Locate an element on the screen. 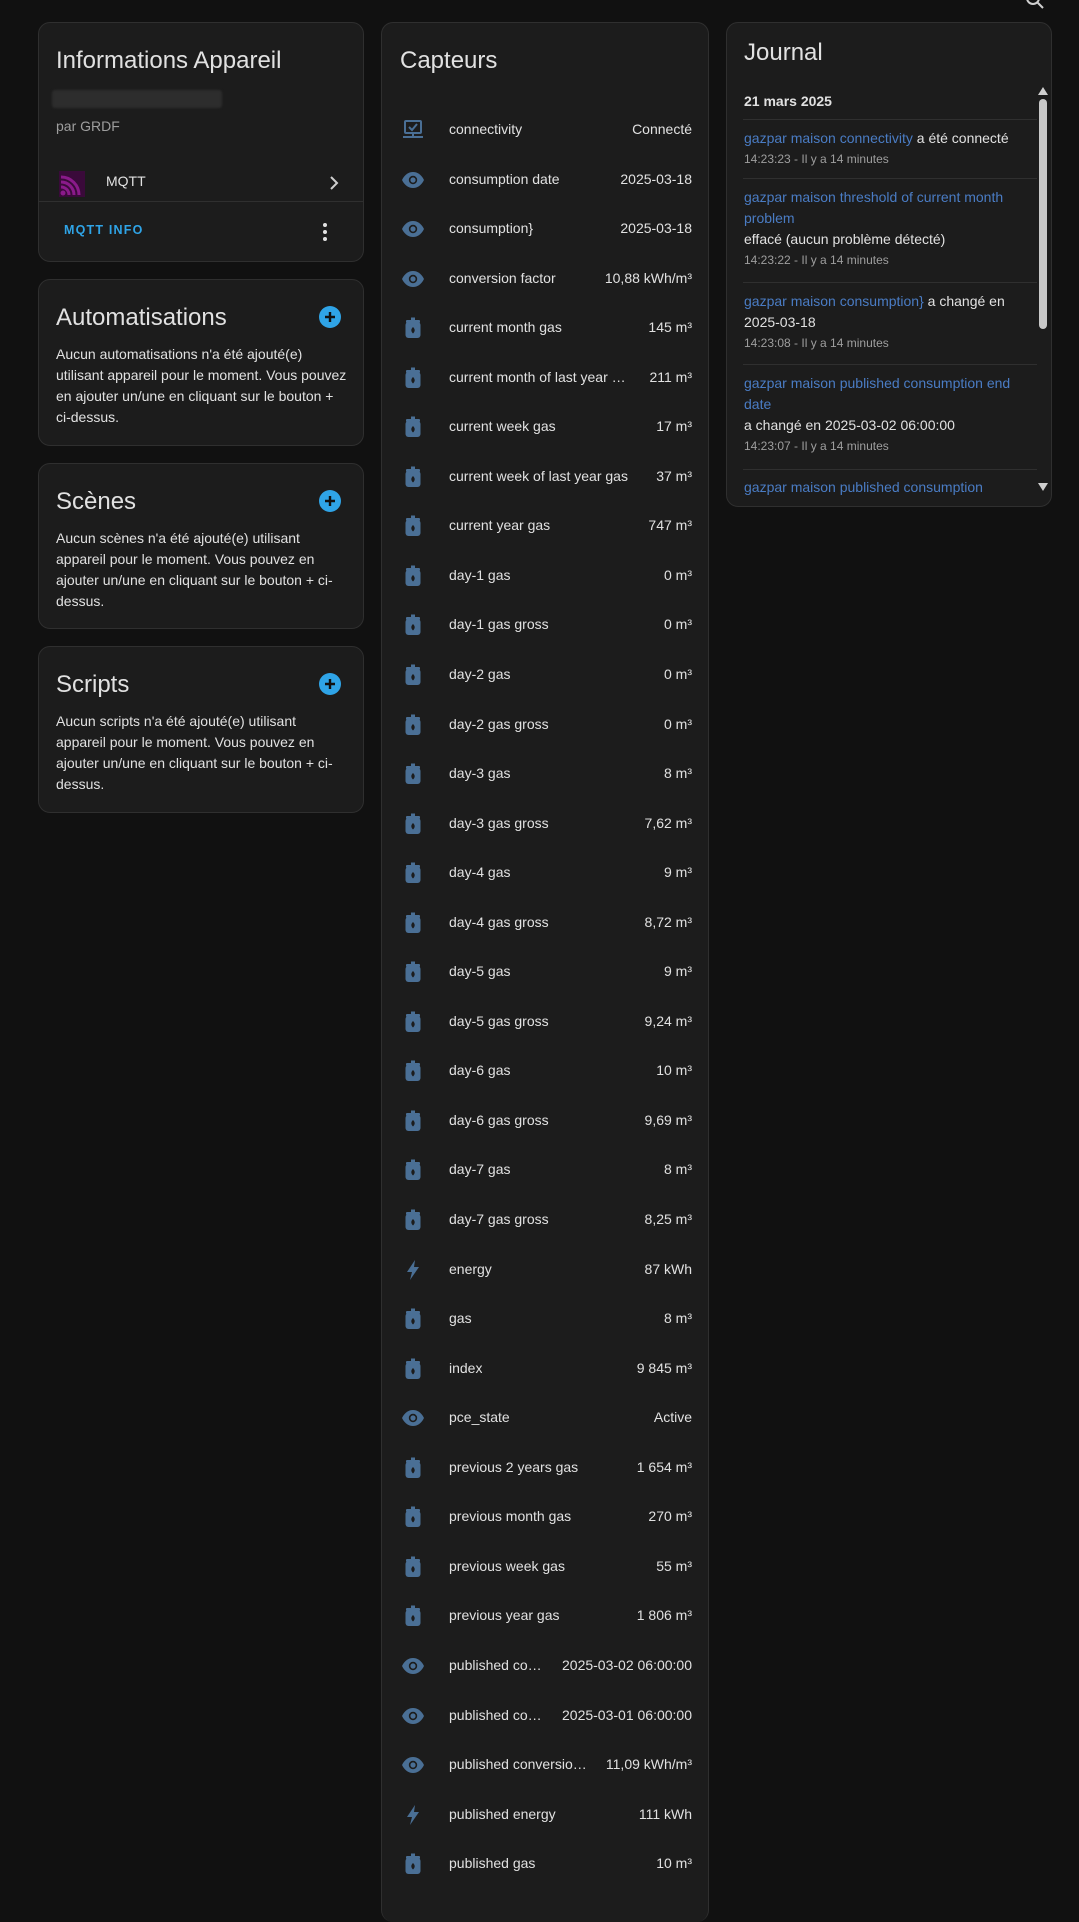  sensor-value: 1 654 m³ is located at coordinates (664, 1466).